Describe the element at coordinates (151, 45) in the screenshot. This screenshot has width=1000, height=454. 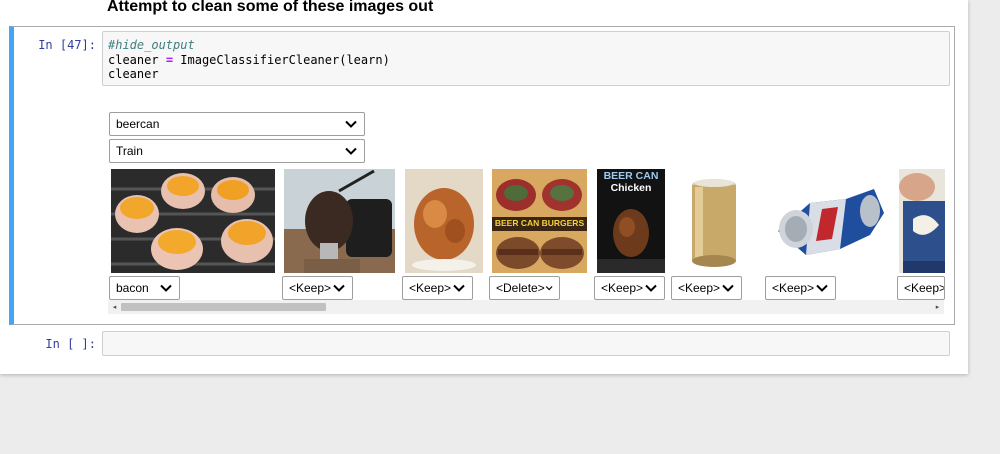
I see `code-comment: #hide_output` at that location.